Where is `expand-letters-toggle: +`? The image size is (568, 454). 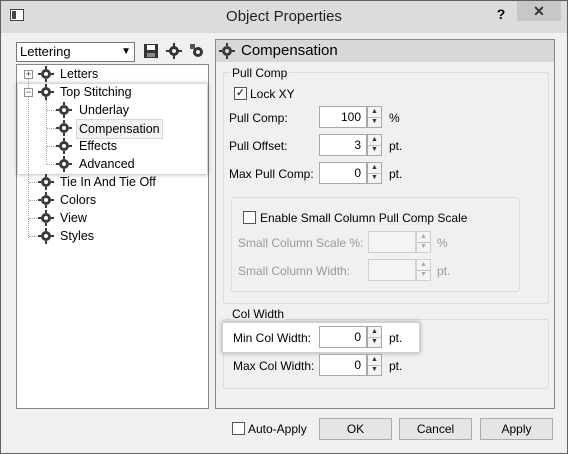
expand-letters-toggle: + is located at coordinates (28, 74).